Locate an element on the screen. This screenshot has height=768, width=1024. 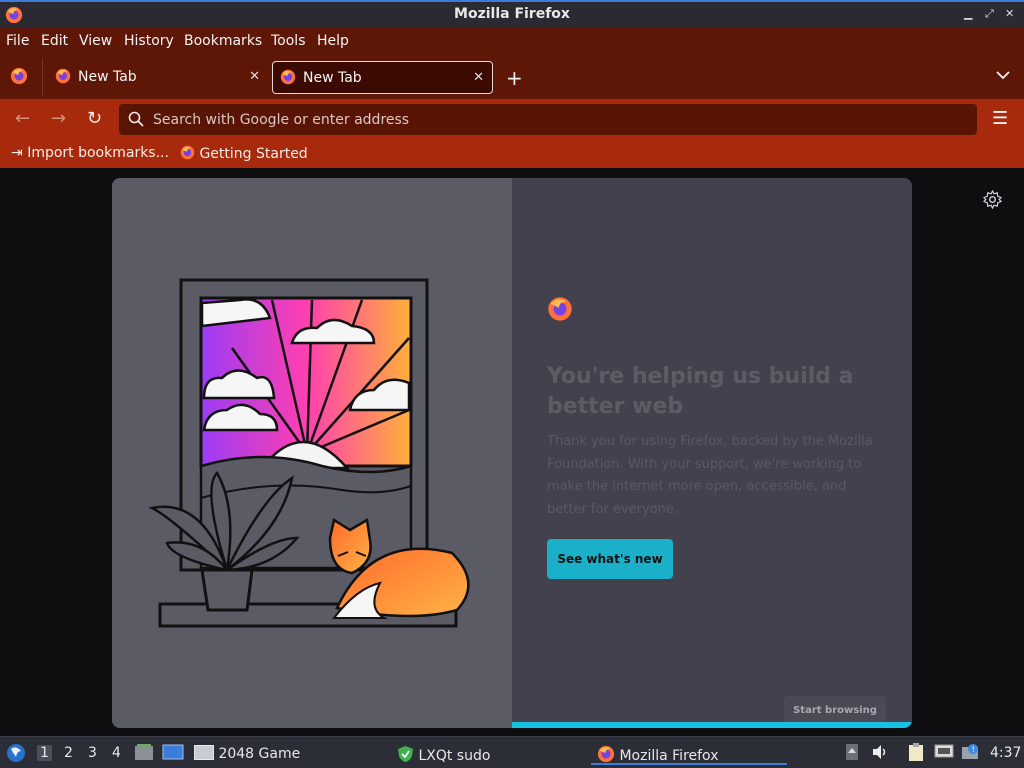
list-all-tabs-button is located at coordinates (1003, 76).